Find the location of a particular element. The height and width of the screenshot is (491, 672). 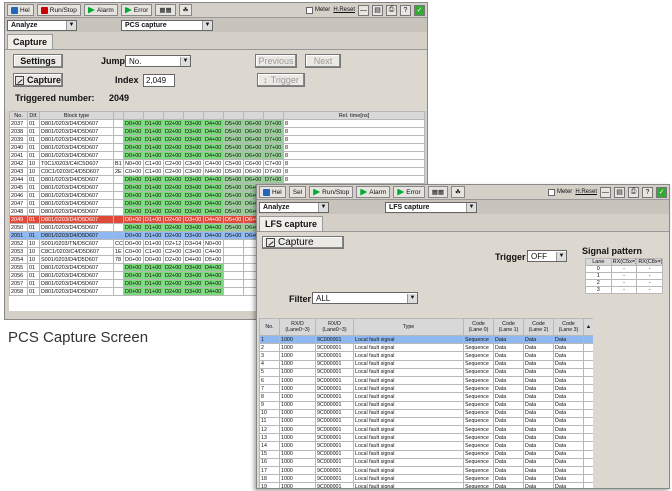

settings-button: Settings is located at coordinates (38, 61).